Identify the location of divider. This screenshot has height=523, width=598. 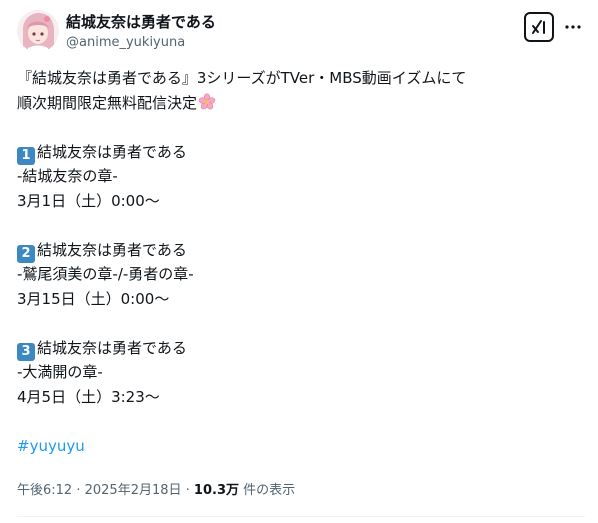
(301, 516).